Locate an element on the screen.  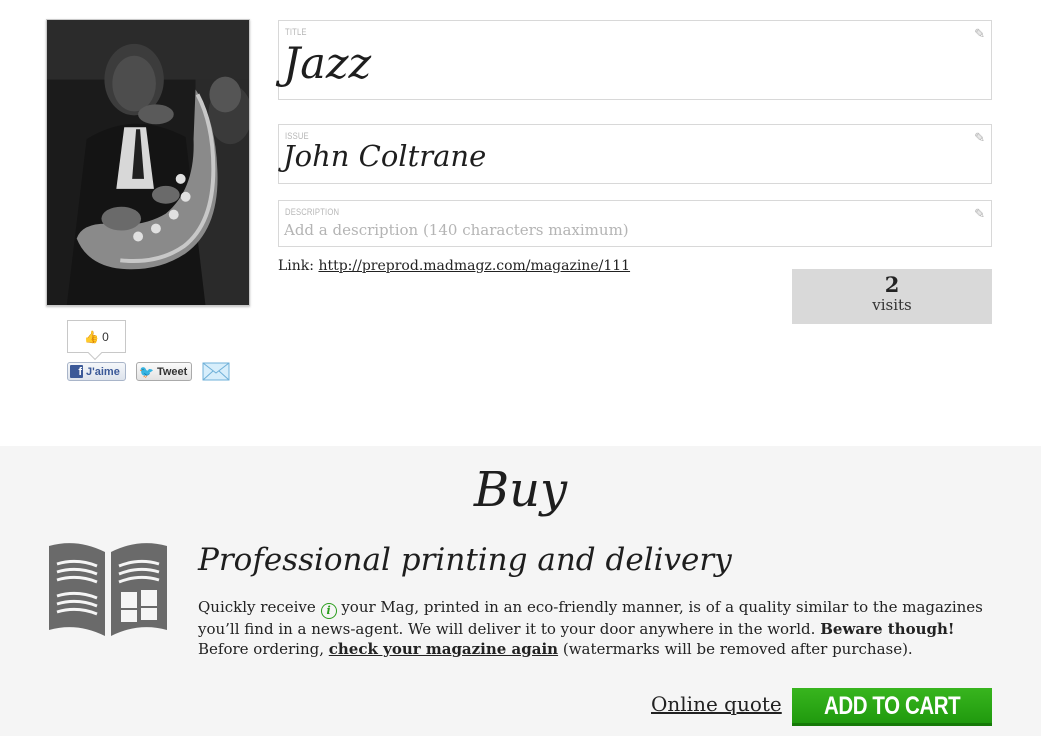
add-to-cart-label: ADD TO CART is located at coordinates (892, 706).